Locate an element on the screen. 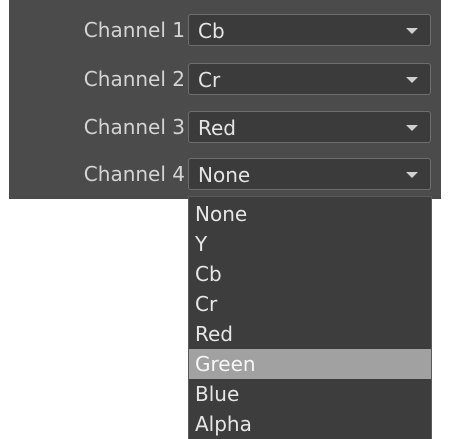 This screenshot has width=449, height=439. dropdown-option-red: Red is located at coordinates (310, 334).